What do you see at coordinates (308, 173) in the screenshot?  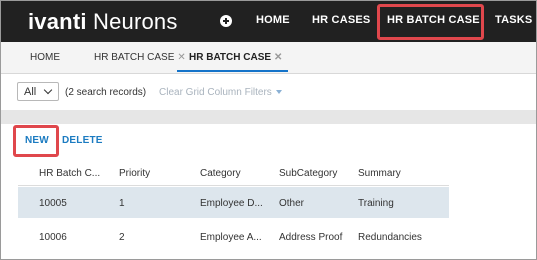 I see `column-header-subcategory: SubCategory` at bounding box center [308, 173].